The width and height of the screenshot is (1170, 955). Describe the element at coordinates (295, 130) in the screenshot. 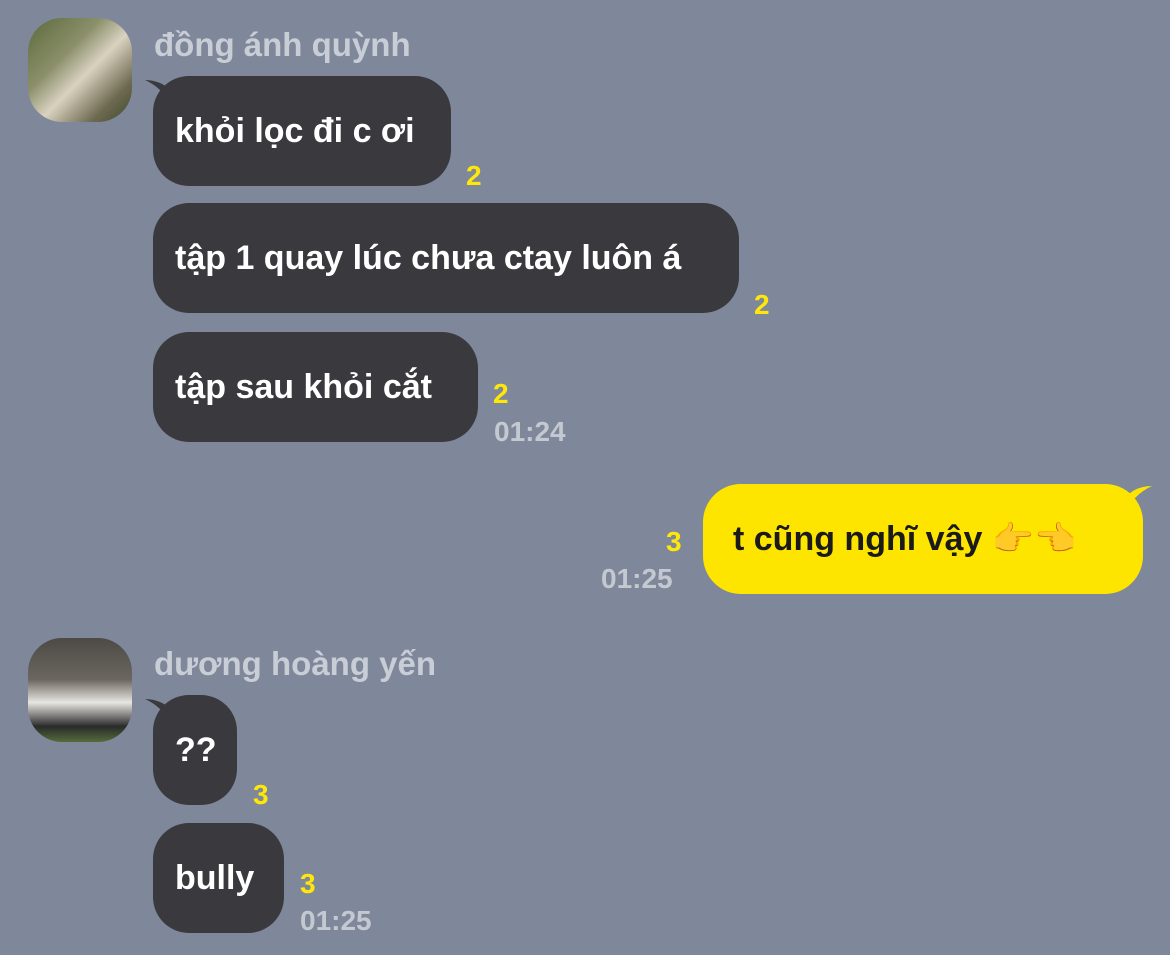

I see `message-text: khỏi lọc đi c ơi` at that location.